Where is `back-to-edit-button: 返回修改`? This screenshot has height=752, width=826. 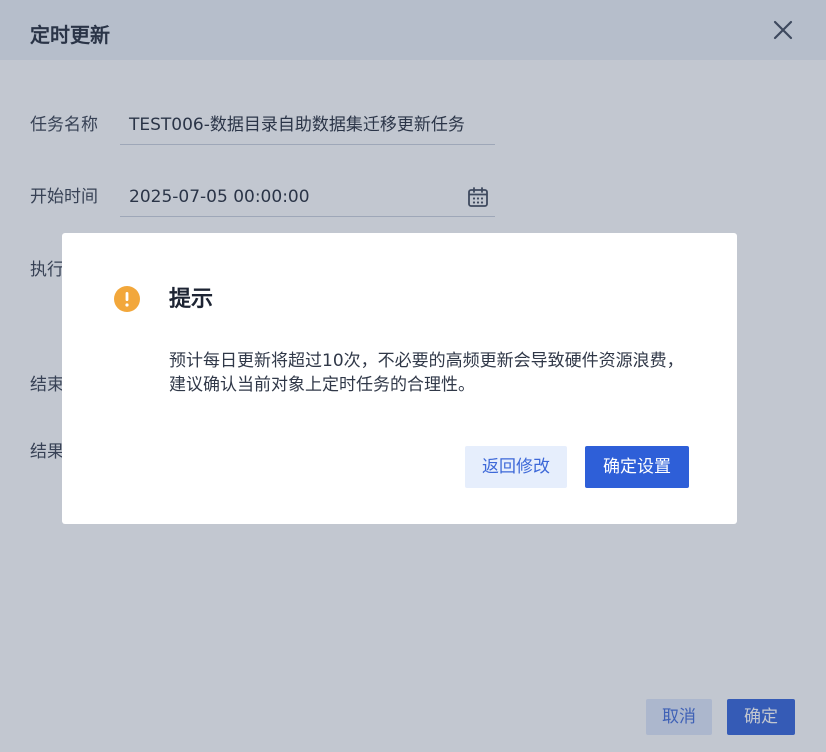
back-to-edit-button: 返回修改 is located at coordinates (516, 467).